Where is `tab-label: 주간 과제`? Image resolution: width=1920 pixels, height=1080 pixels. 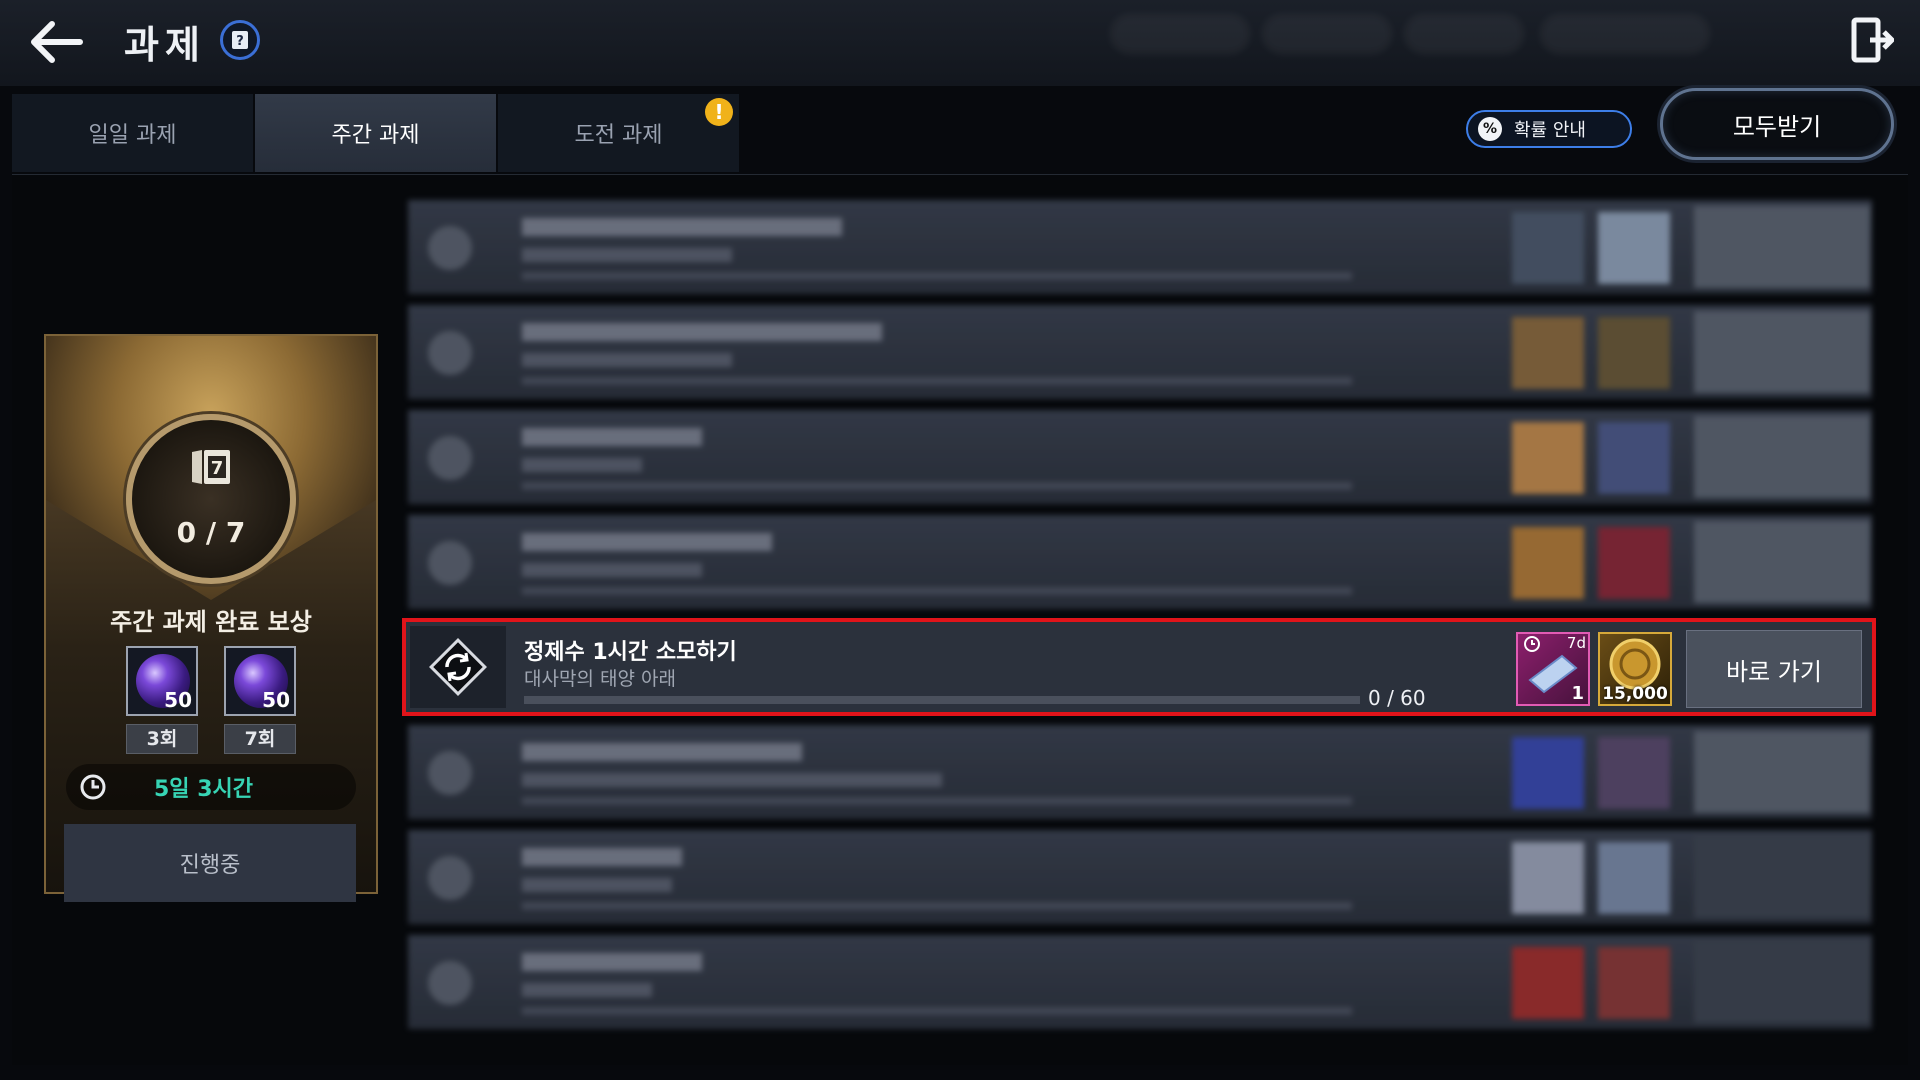 tab-label: 주간 과제 is located at coordinates (375, 135).